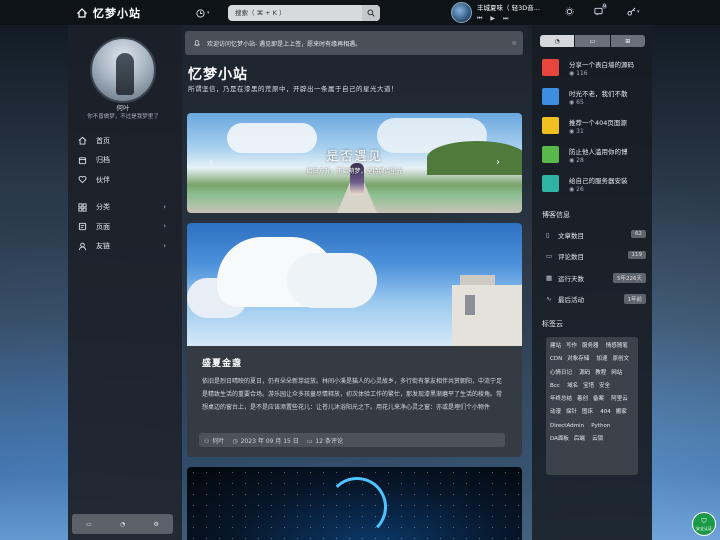 The image size is (720, 540). Describe the element at coordinates (125, 141) in the screenshot. I see `sidebar-item-home: 首页` at that location.